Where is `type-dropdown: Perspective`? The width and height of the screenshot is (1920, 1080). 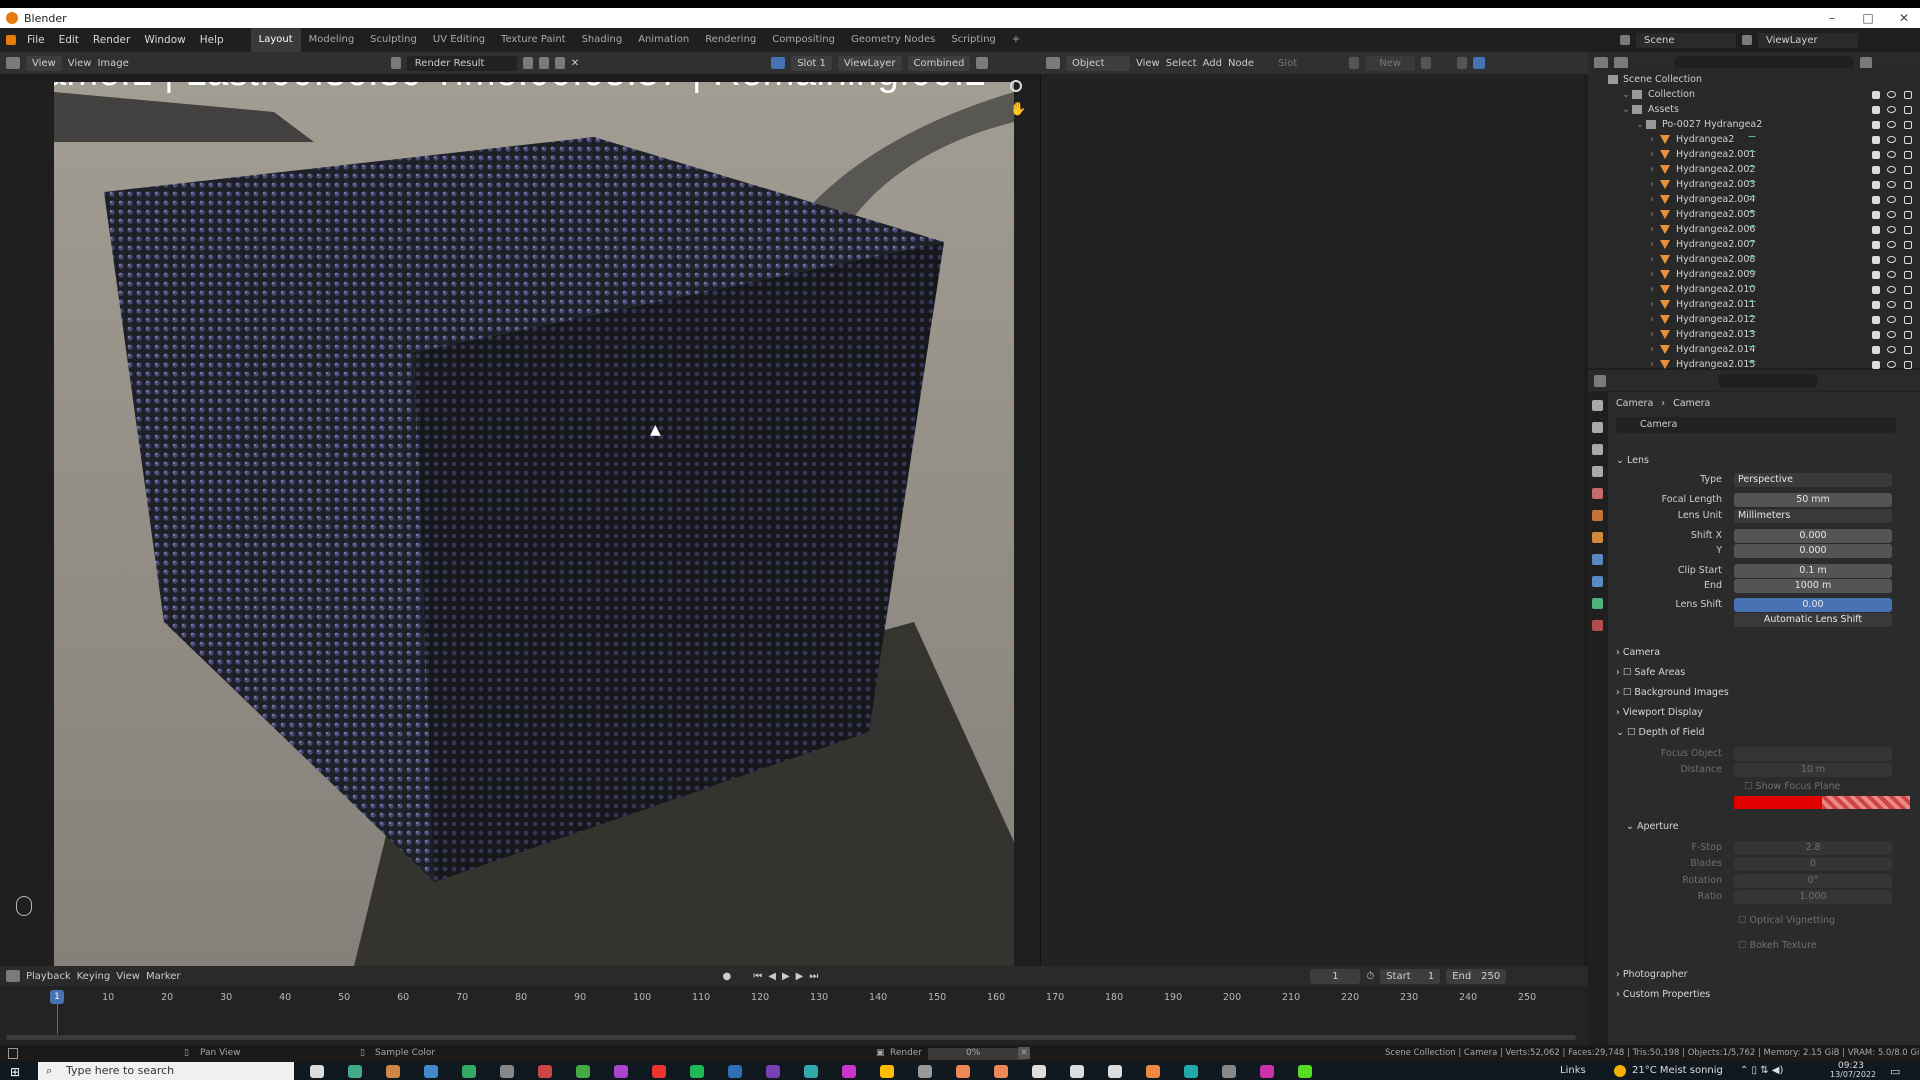 type-dropdown: Perspective is located at coordinates (1813, 480).